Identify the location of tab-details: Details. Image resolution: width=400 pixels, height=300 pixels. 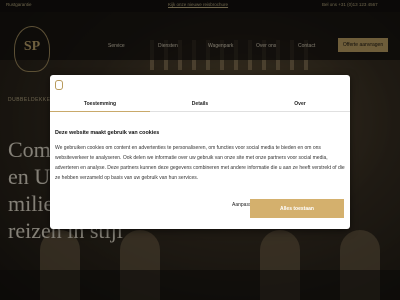
(200, 104).